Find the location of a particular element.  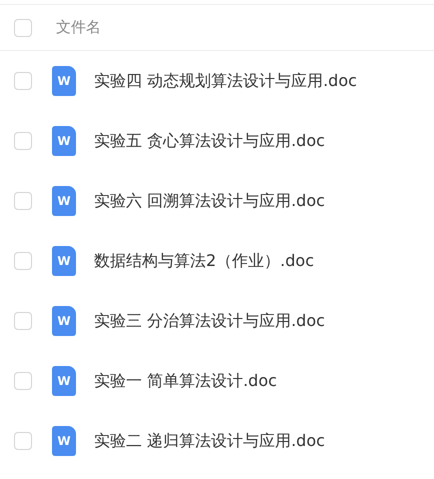

column-header: 文件名 is located at coordinates (78, 27).